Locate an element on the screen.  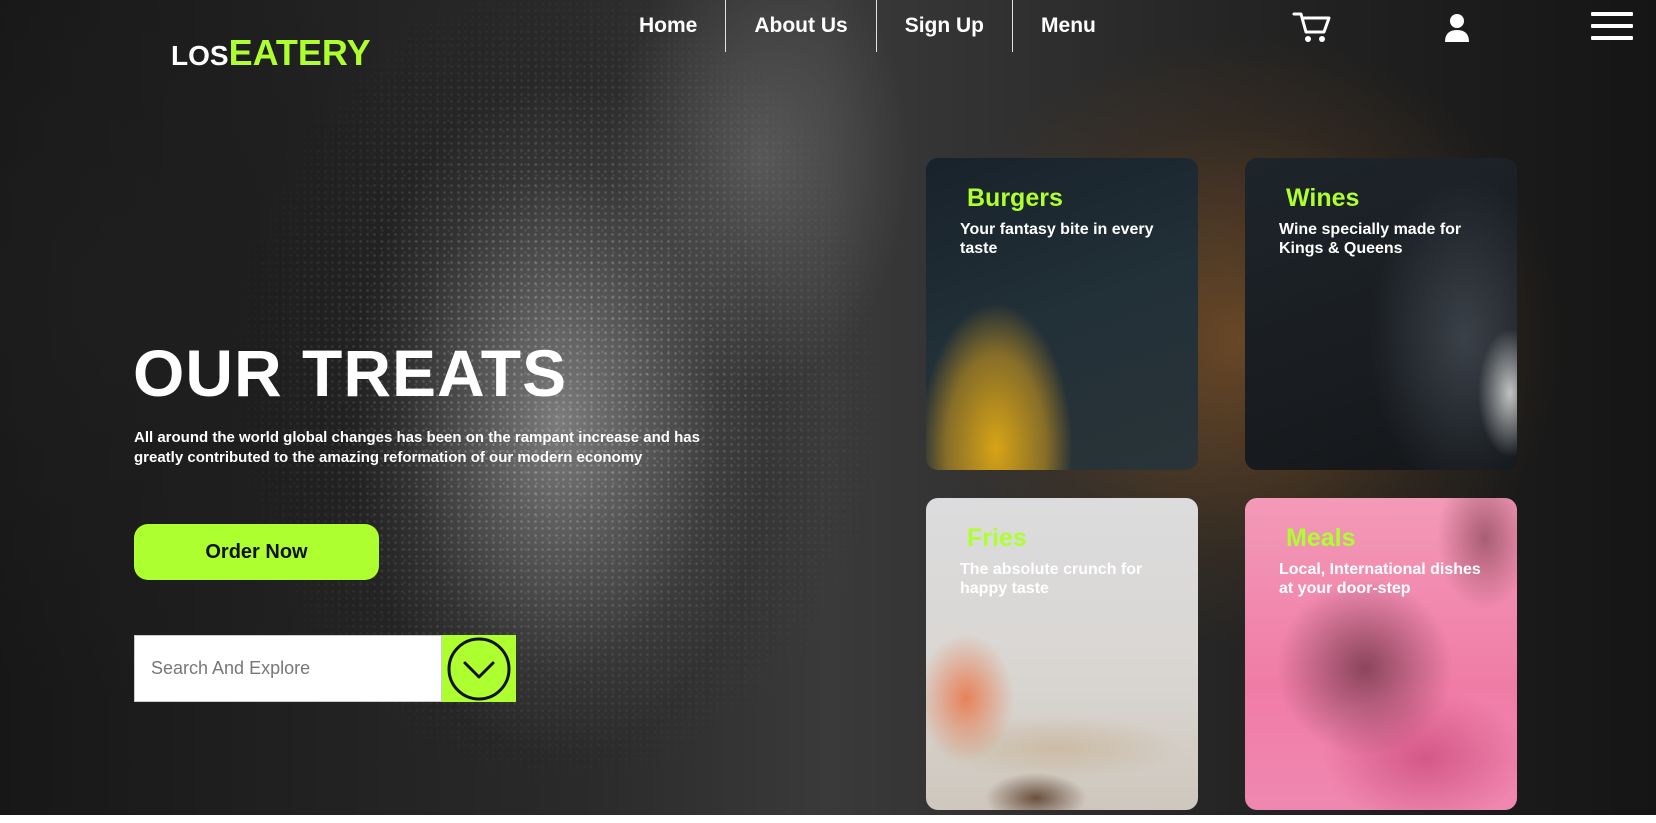
card-title: Meals is located at coordinates (1321, 538).